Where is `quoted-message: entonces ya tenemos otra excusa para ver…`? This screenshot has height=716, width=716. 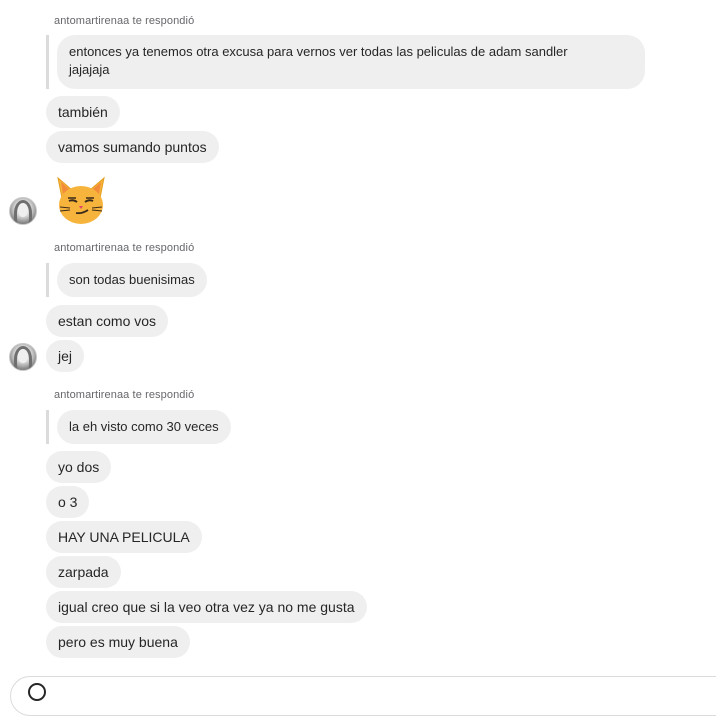
quoted-message: entonces ya tenemos otra excusa para ver… is located at coordinates (351, 62).